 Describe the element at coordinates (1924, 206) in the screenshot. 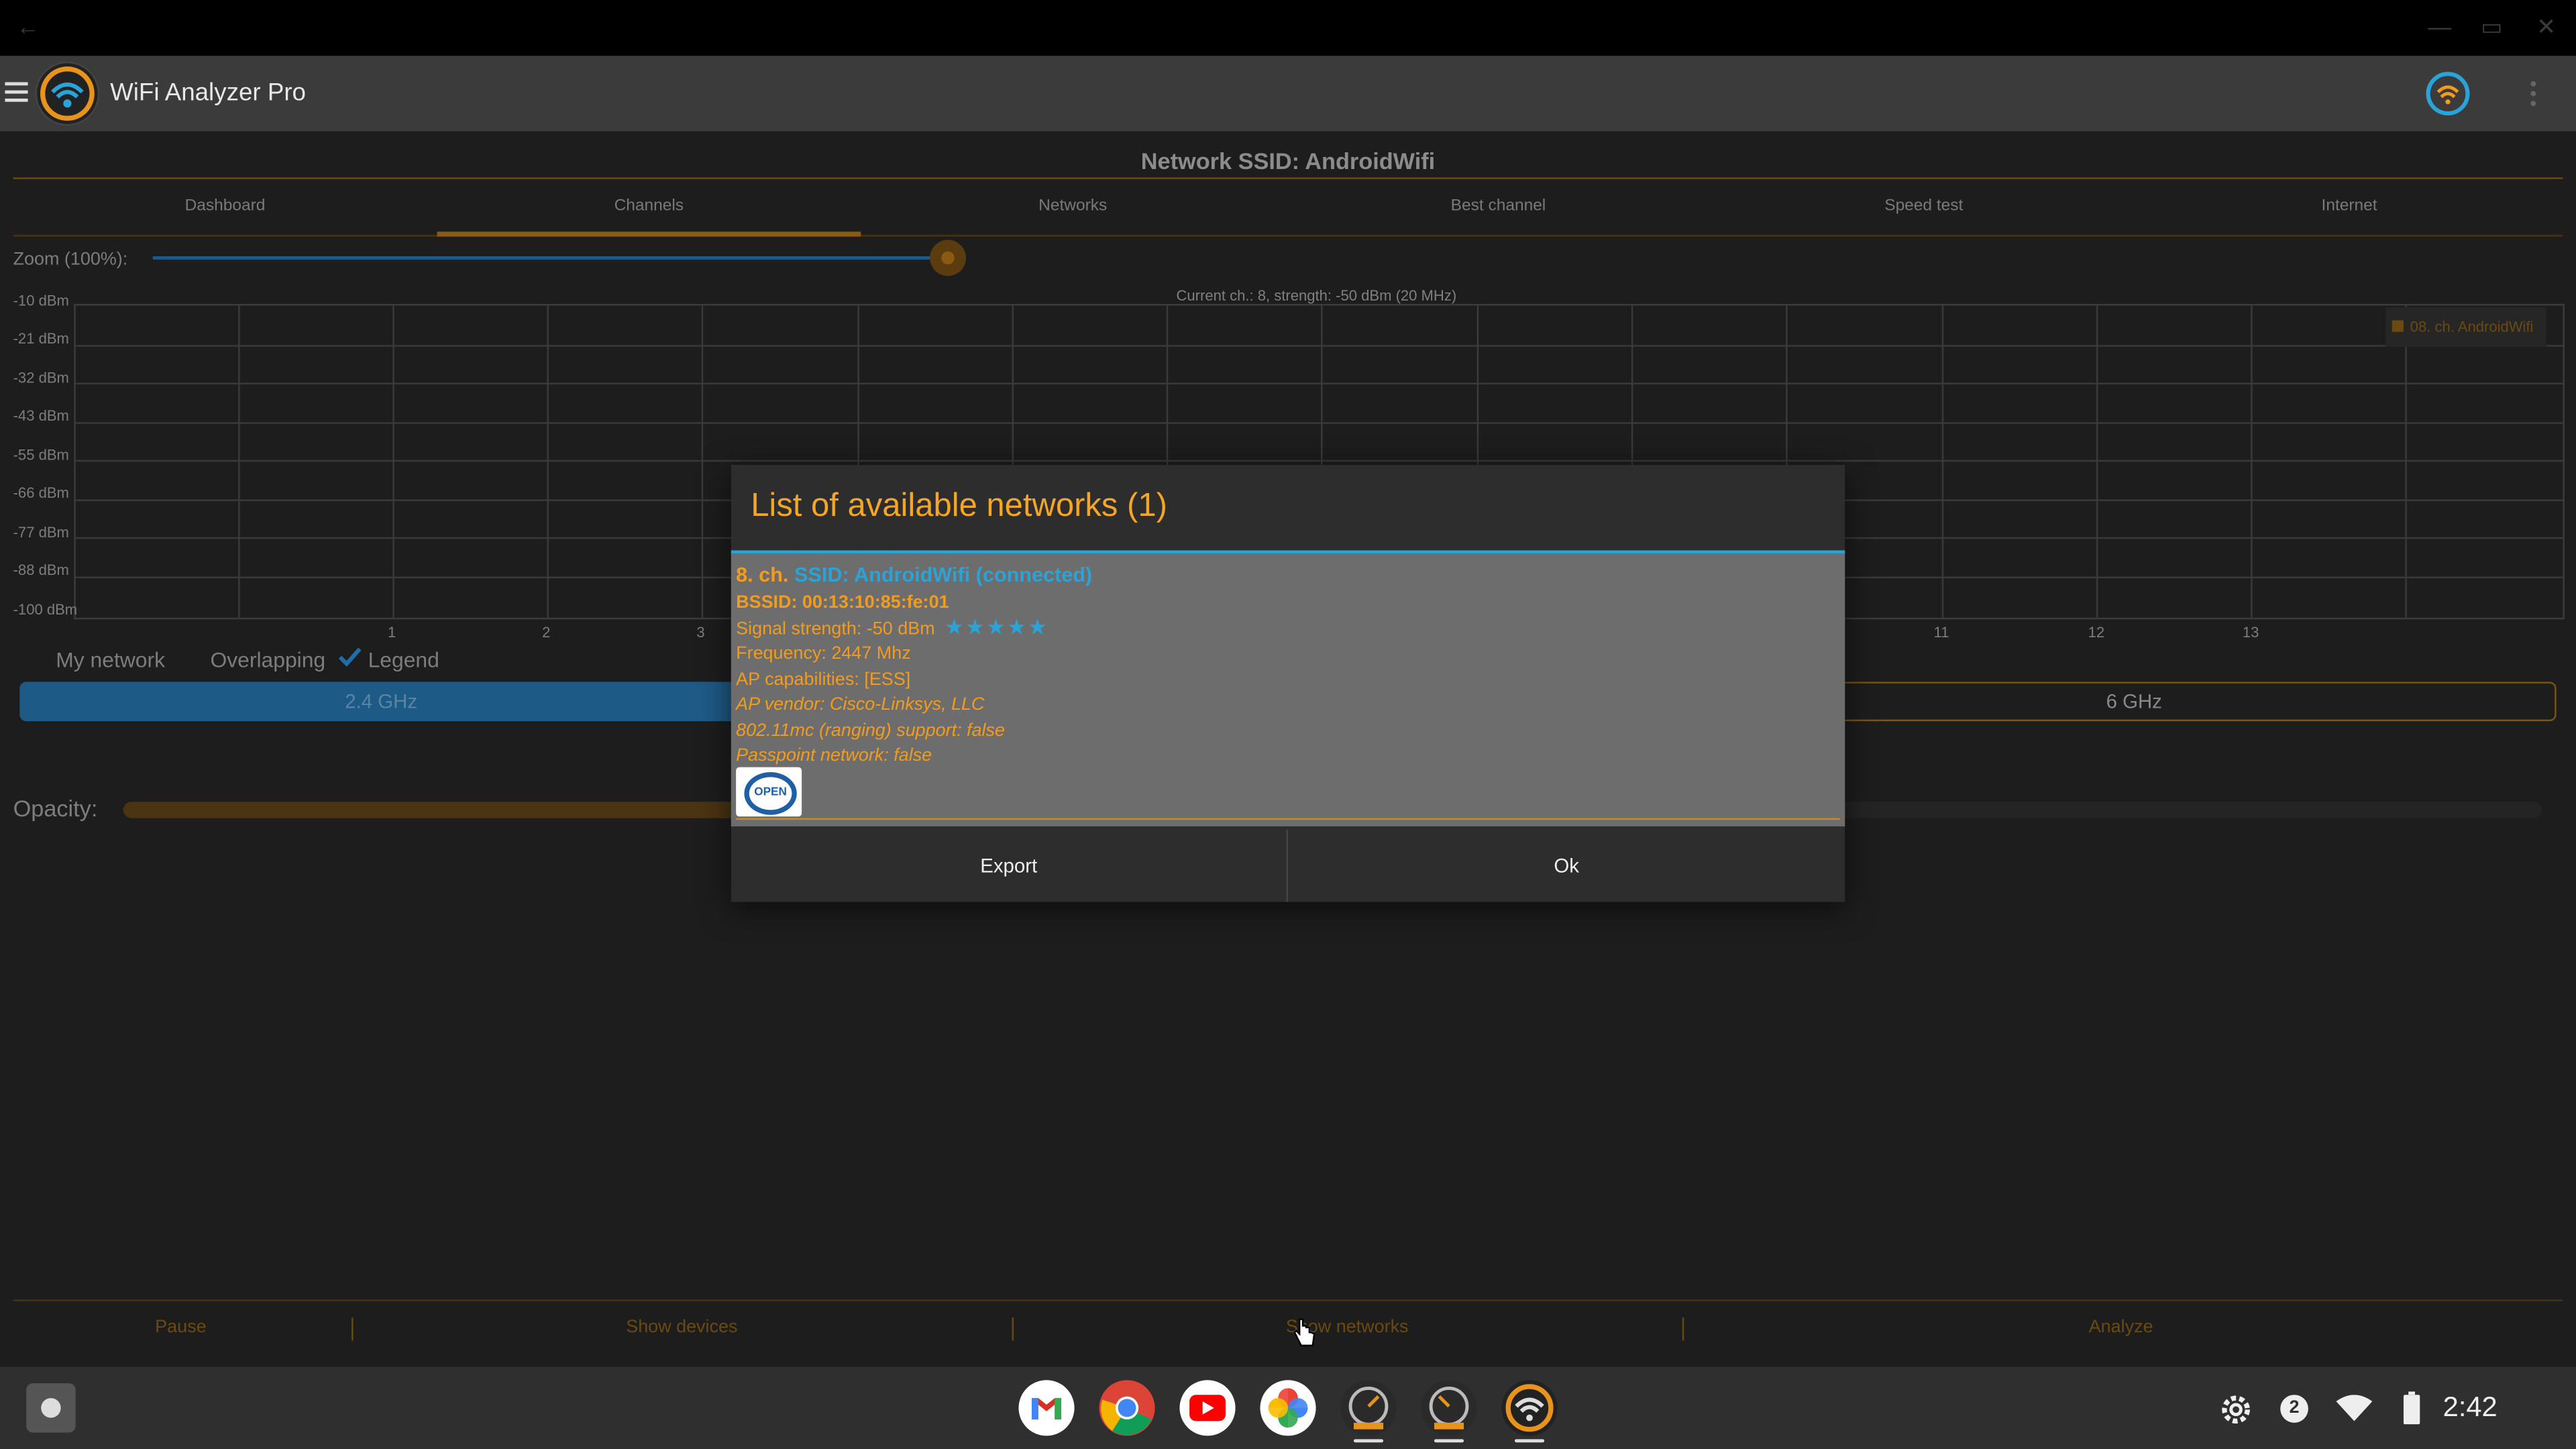

I see `tab-speed-test: Speed test` at that location.